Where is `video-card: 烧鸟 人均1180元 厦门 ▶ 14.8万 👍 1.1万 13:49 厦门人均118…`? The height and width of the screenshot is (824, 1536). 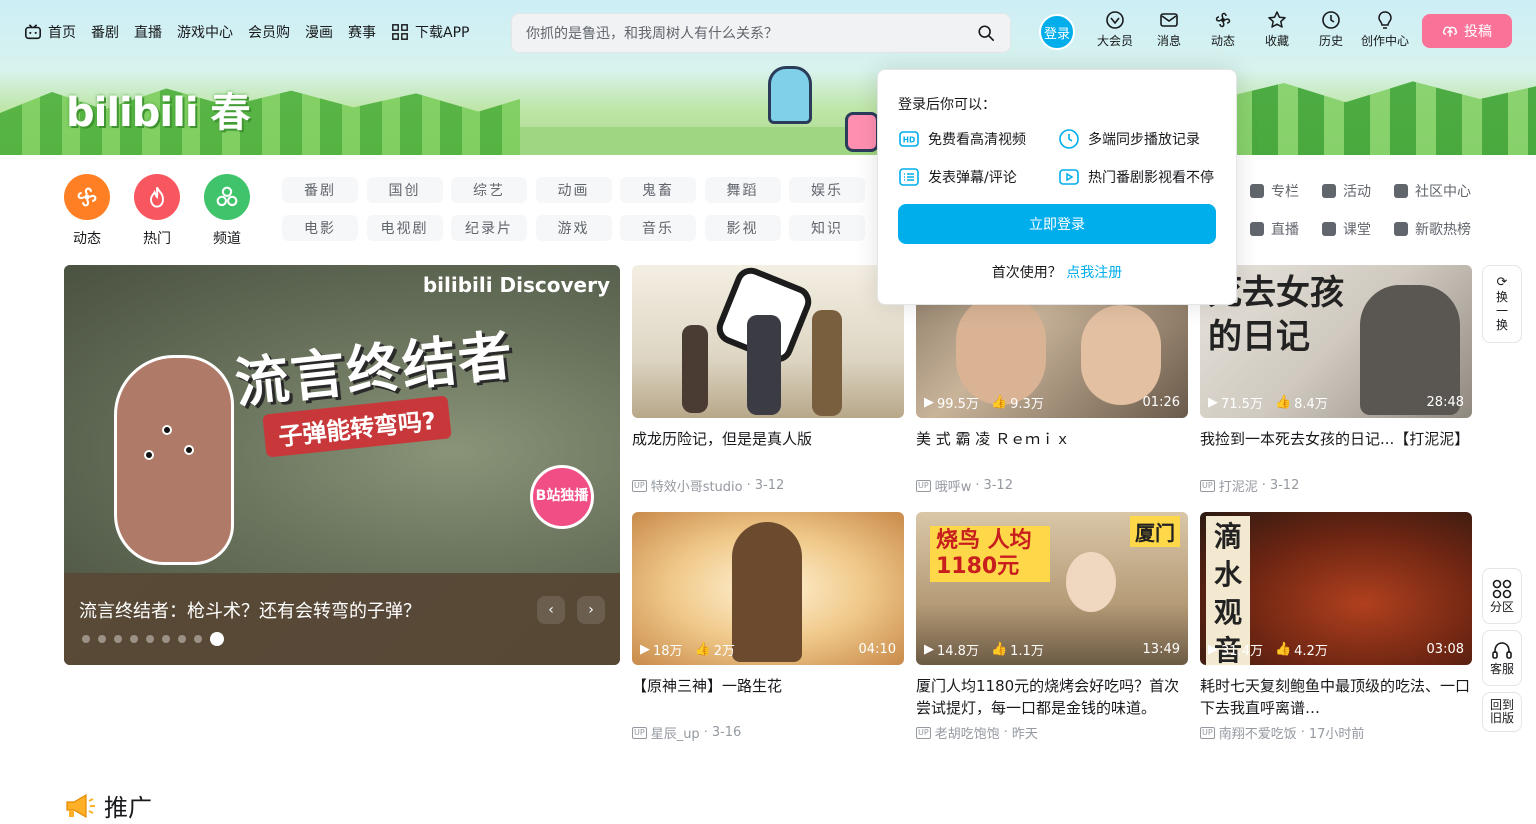
video-card: 烧鸟 人均1180元 厦门 ▶ 14.8万 👍 1.1万 13:49 厦门人均118… is located at coordinates (1052, 627).